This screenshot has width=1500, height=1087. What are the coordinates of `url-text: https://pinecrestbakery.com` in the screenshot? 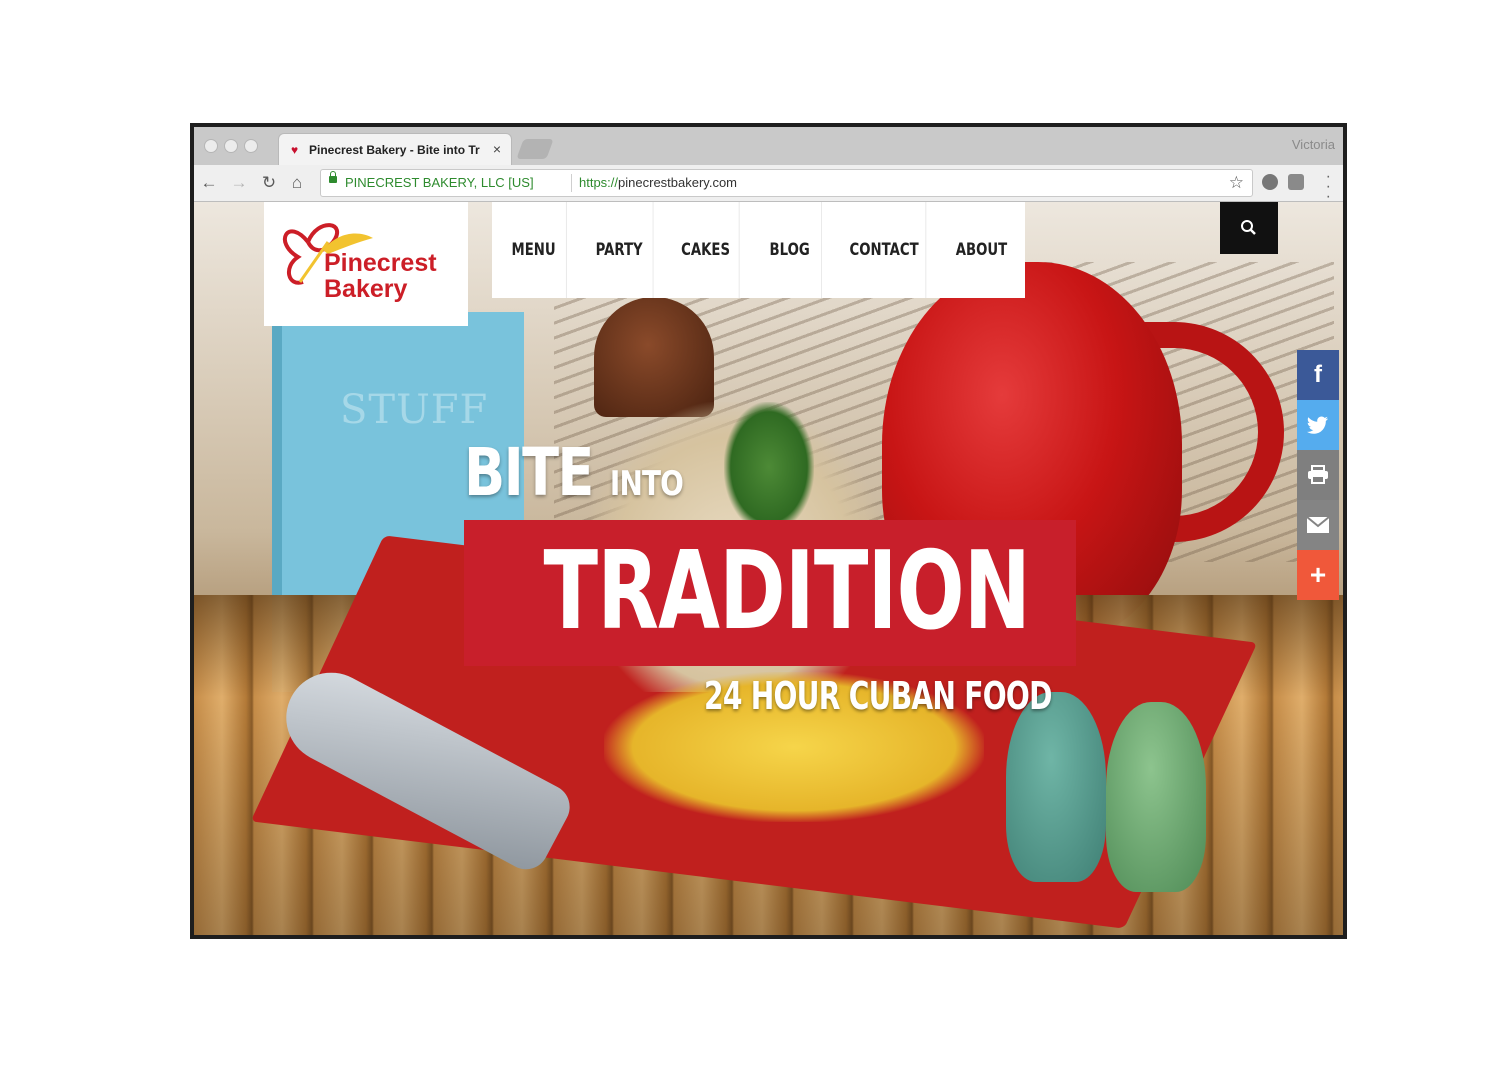 It's located at (658, 182).